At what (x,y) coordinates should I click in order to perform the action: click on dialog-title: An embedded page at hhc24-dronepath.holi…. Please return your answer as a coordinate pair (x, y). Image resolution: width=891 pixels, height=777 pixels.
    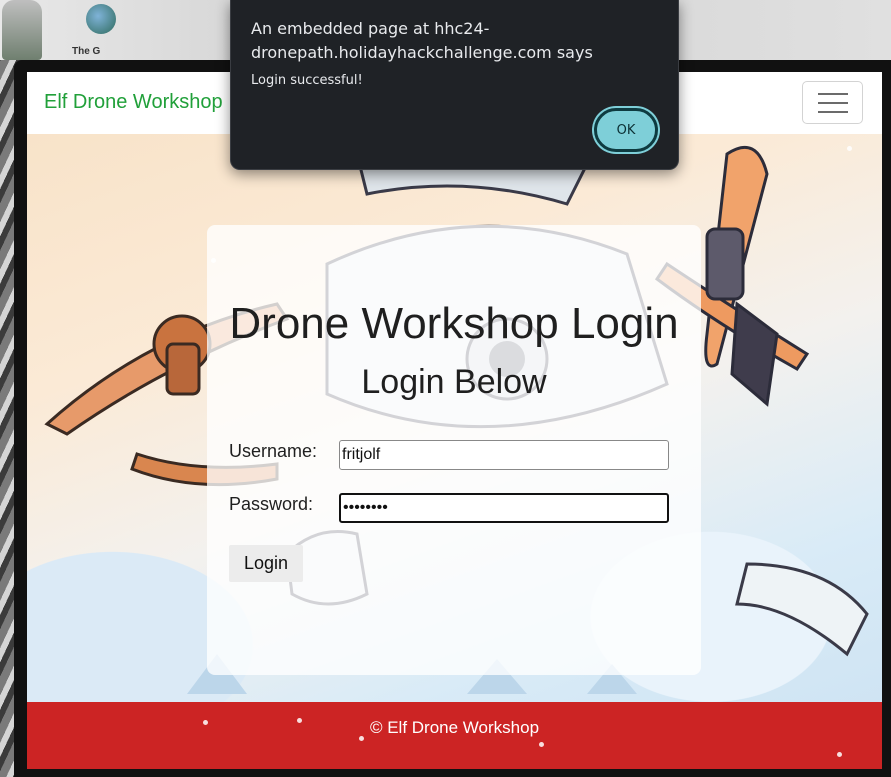
    Looking at the image, I should click on (422, 40).